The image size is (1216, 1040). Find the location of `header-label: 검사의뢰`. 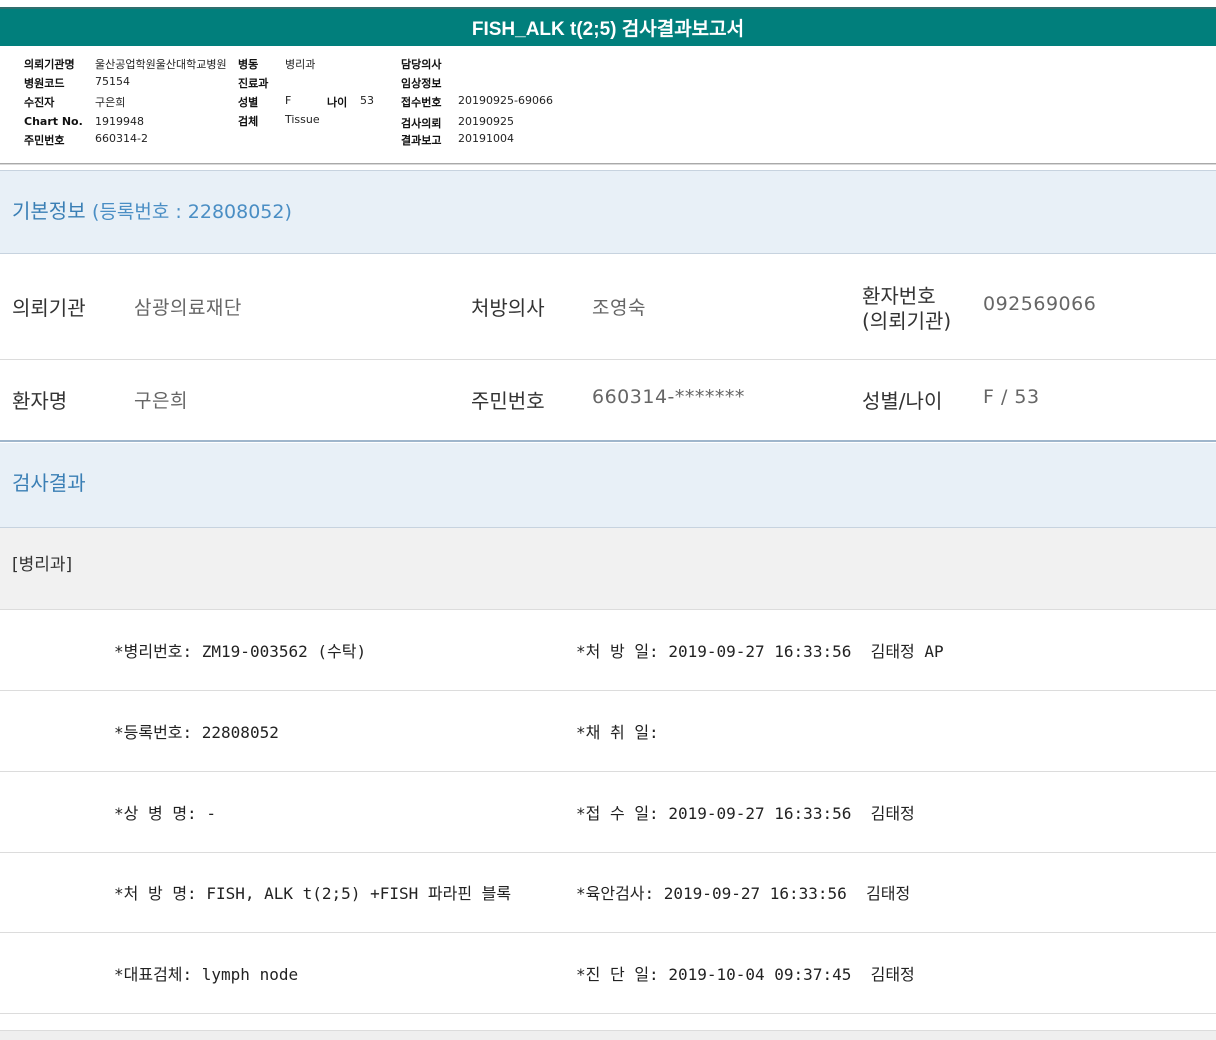

header-label: 검사의뢰 is located at coordinates (421, 123).